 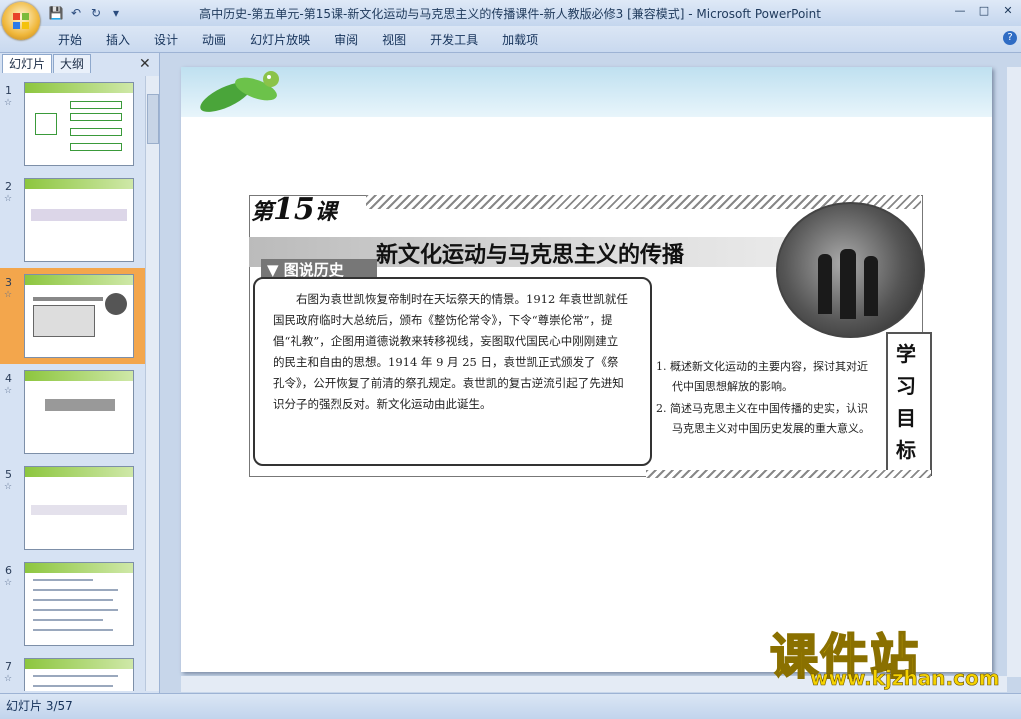 What do you see at coordinates (1010, 38) in the screenshot?
I see `help-icon: ?` at bounding box center [1010, 38].